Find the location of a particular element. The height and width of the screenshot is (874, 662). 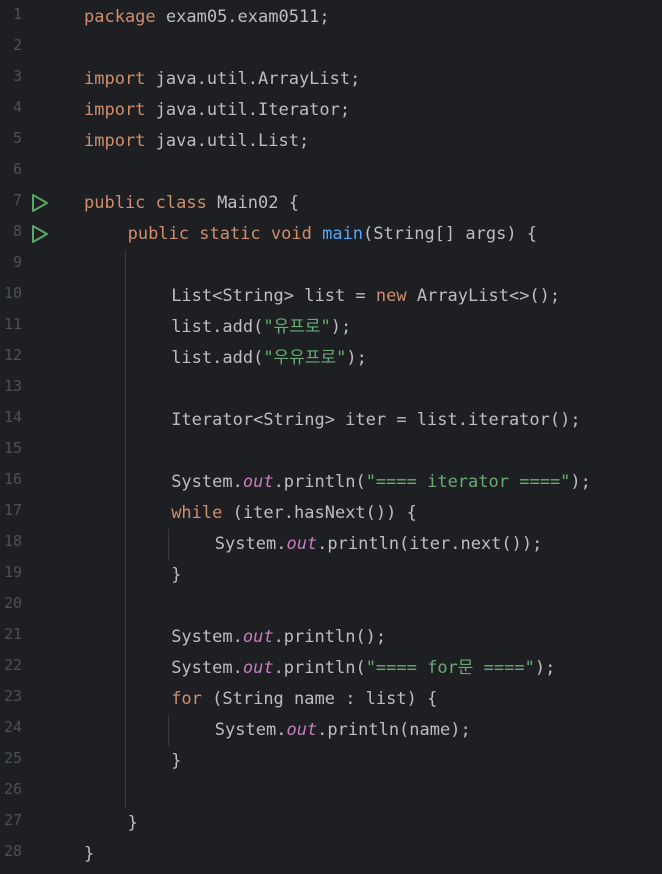

code-text: System.out.println("==== for문 ===="); is located at coordinates (363, 668).